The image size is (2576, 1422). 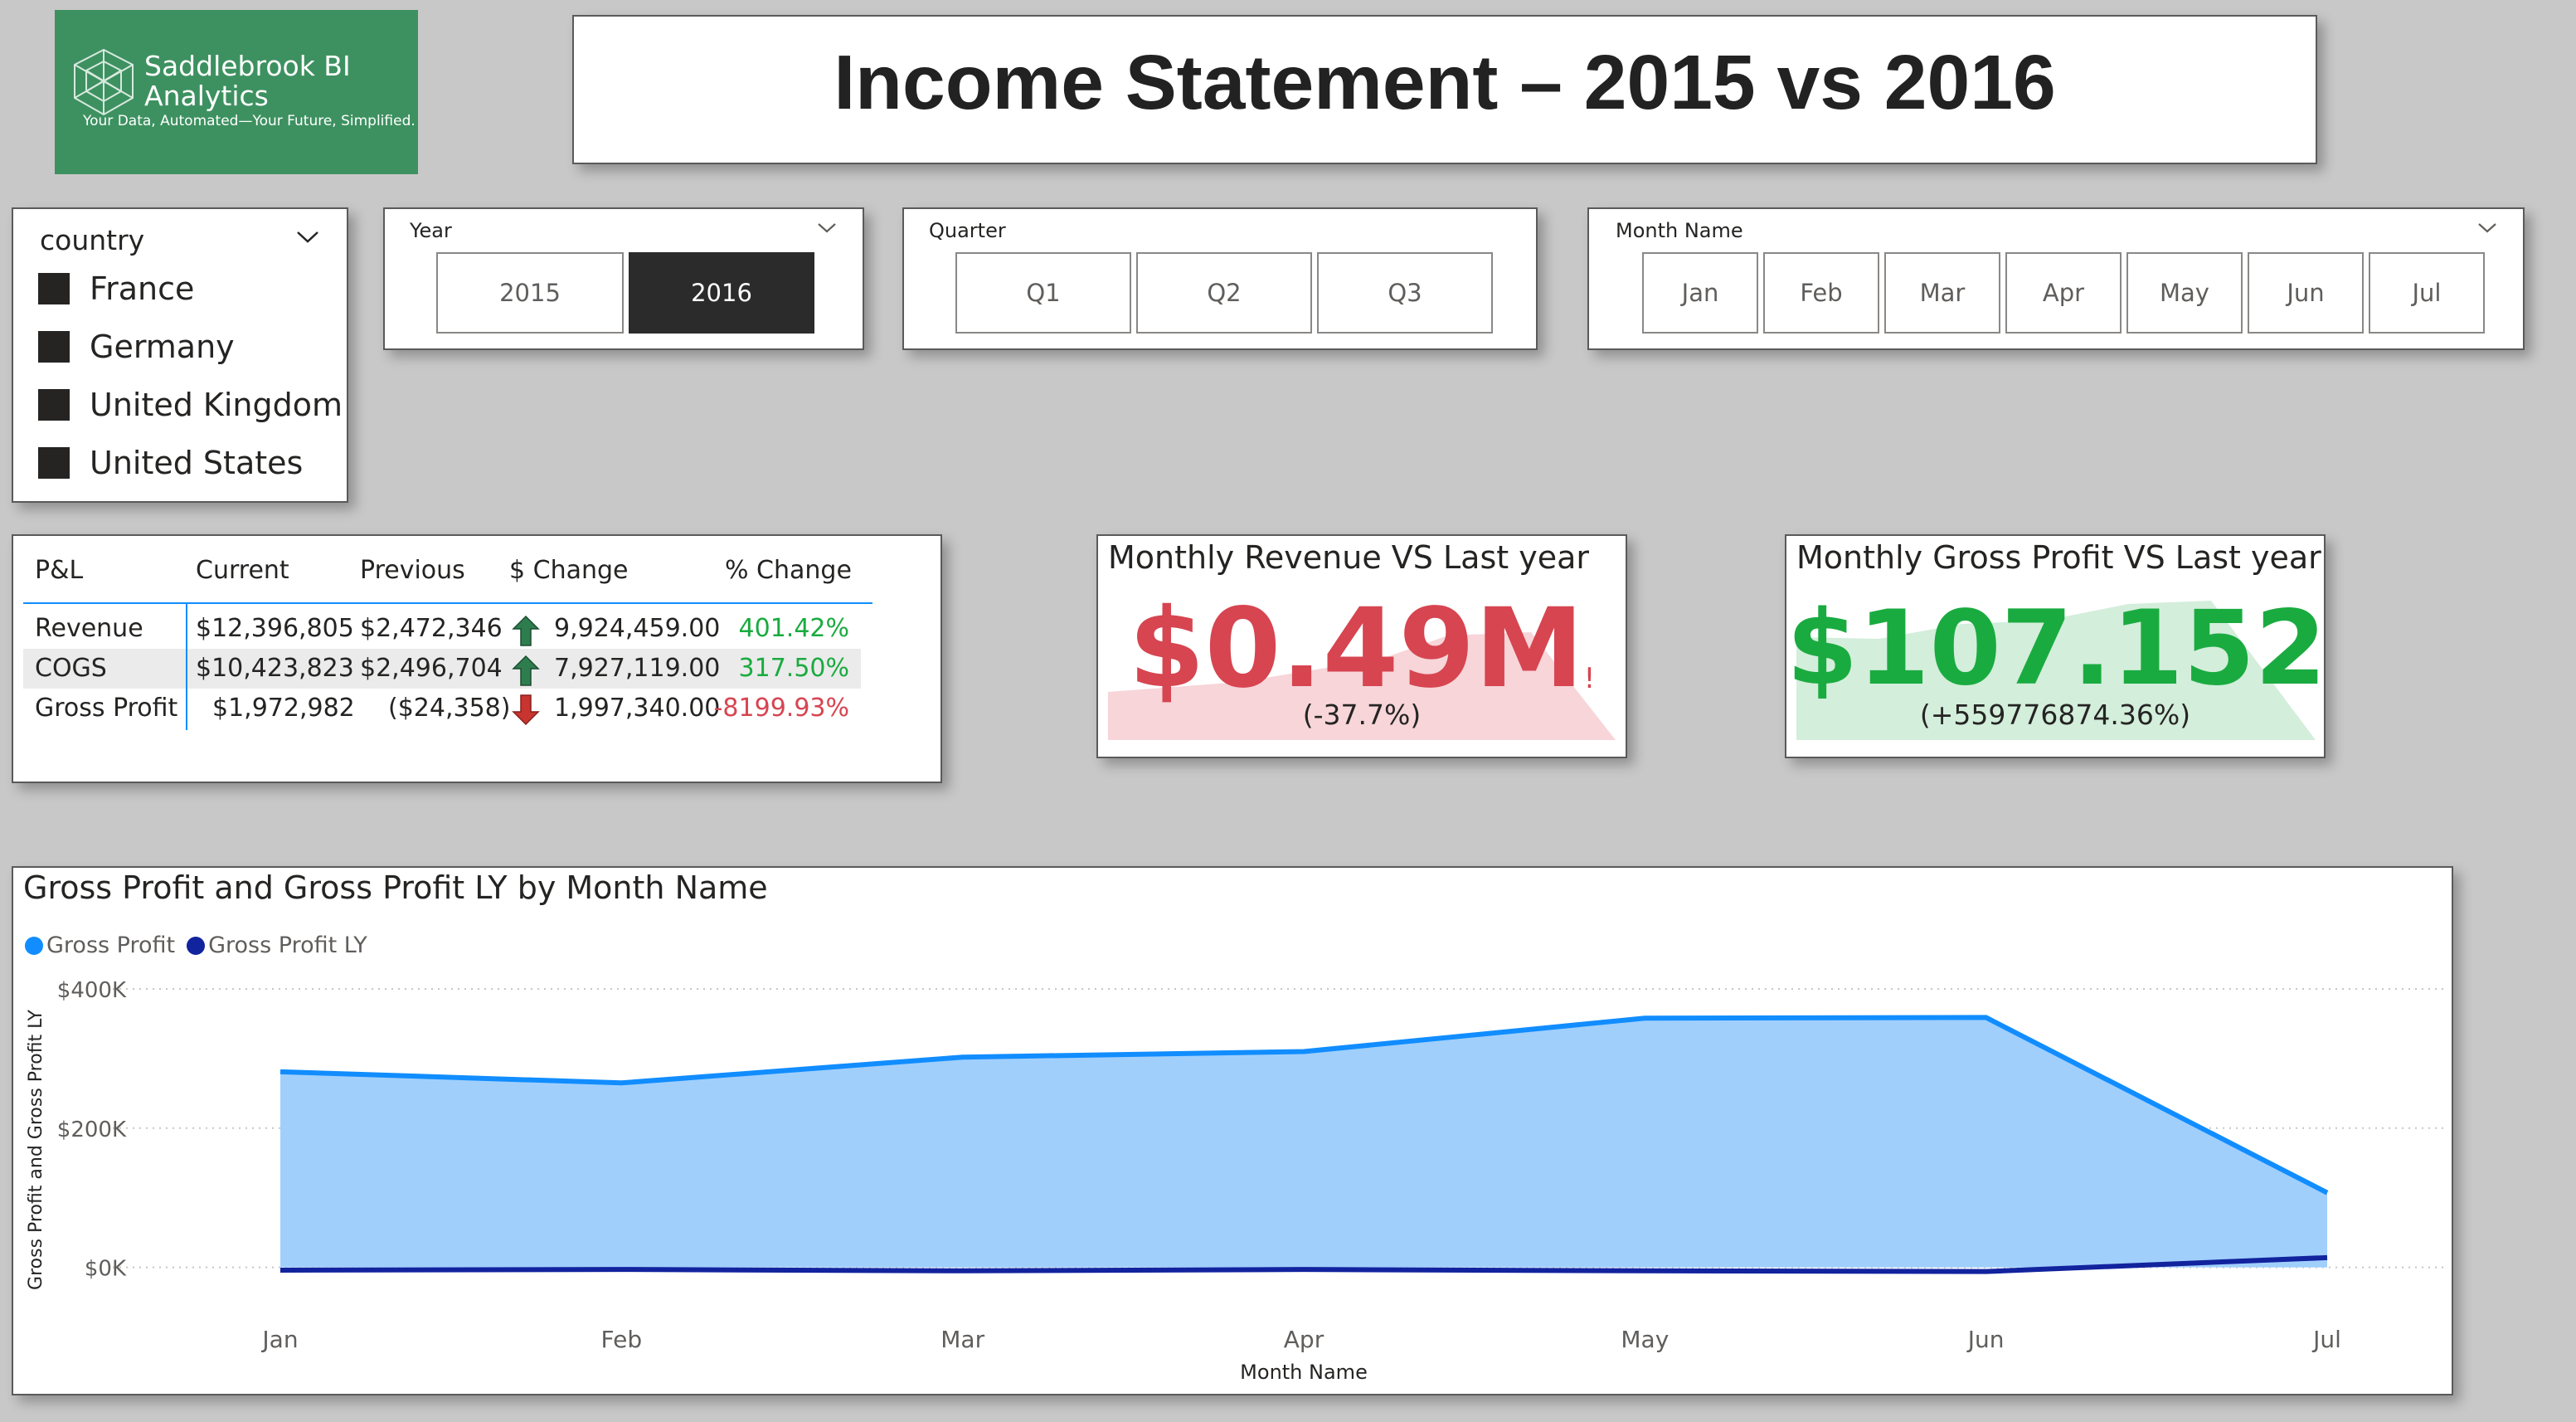 What do you see at coordinates (59, 571) in the screenshot?
I see `column-header-pl: P&L` at bounding box center [59, 571].